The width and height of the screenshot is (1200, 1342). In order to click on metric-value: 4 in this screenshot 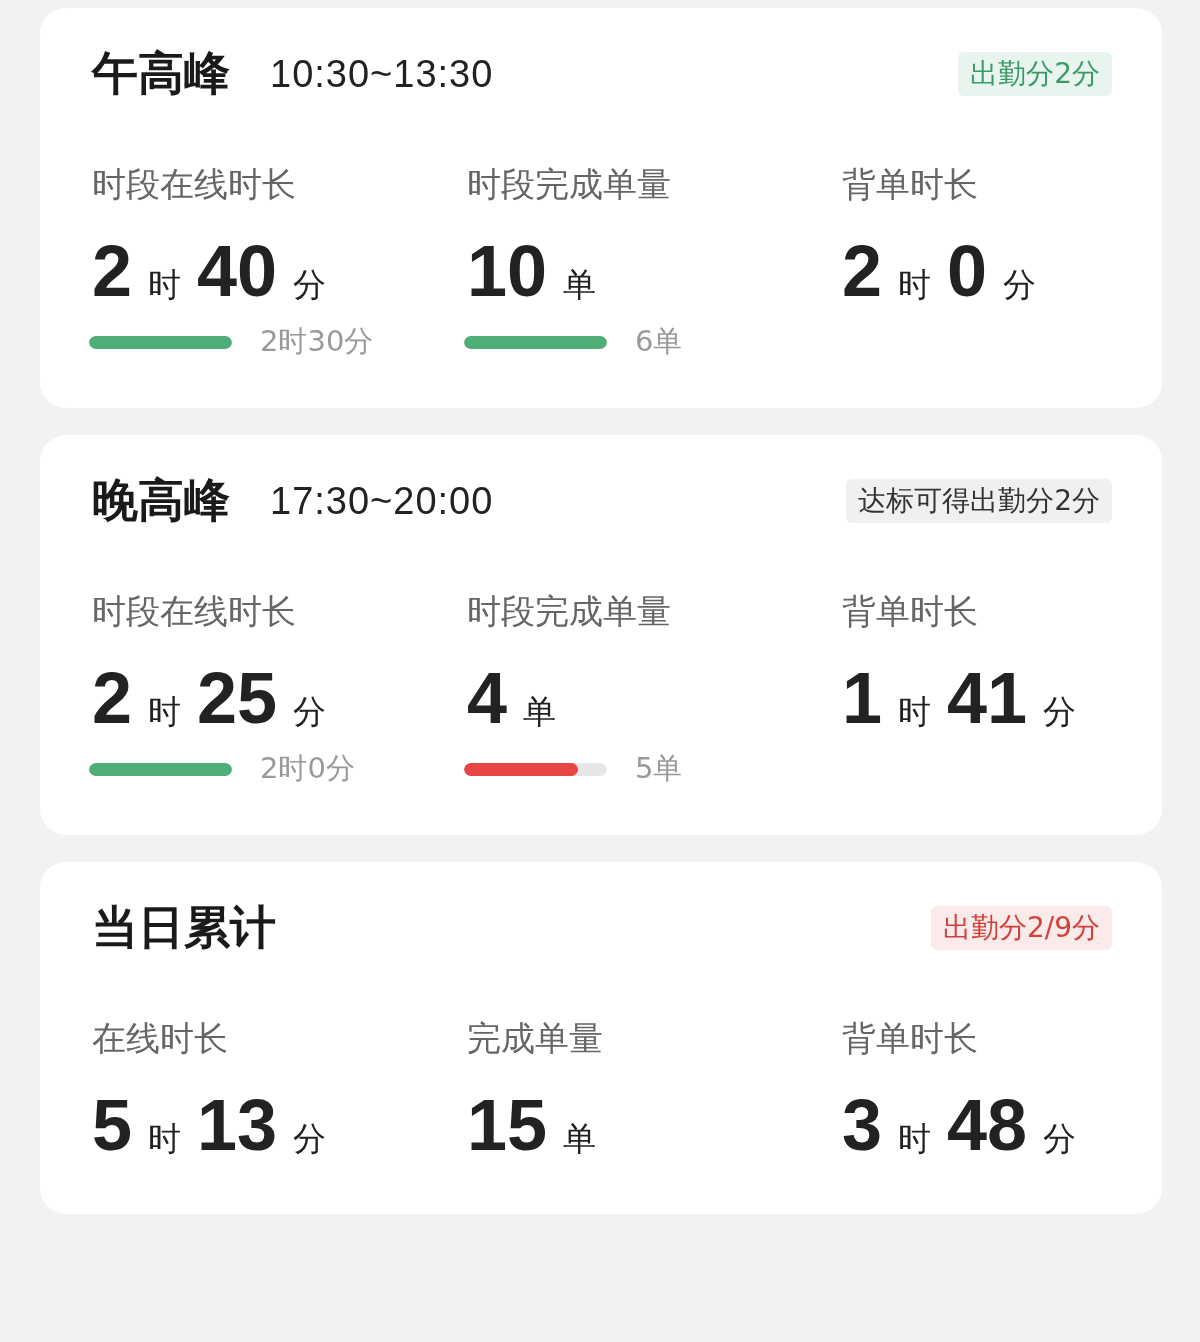, I will do `click(487, 698)`.